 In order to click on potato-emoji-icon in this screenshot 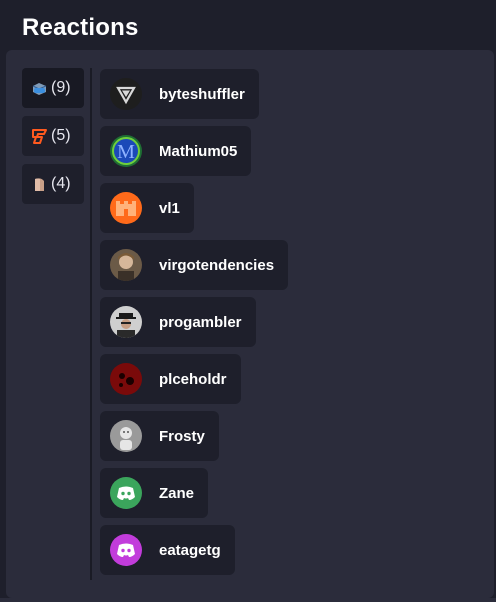, I will do `click(39, 184)`.